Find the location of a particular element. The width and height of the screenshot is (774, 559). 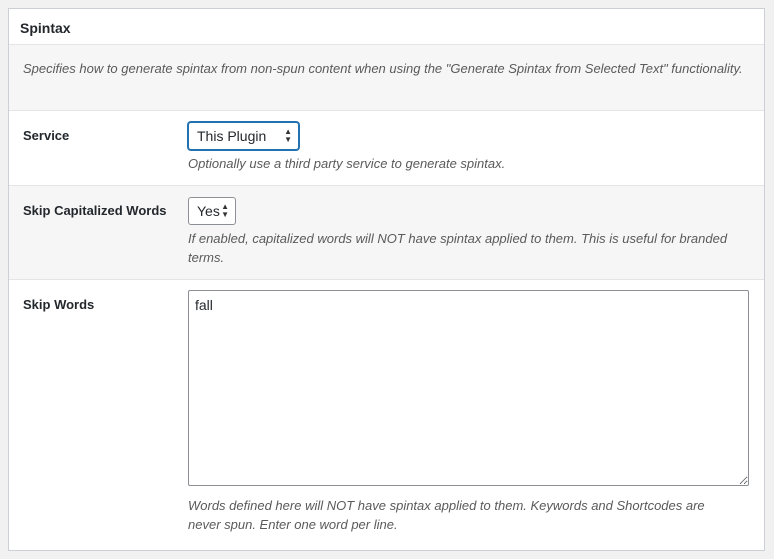

skip-capitalized-label: Skip Capitalized Words is located at coordinates (95, 210).